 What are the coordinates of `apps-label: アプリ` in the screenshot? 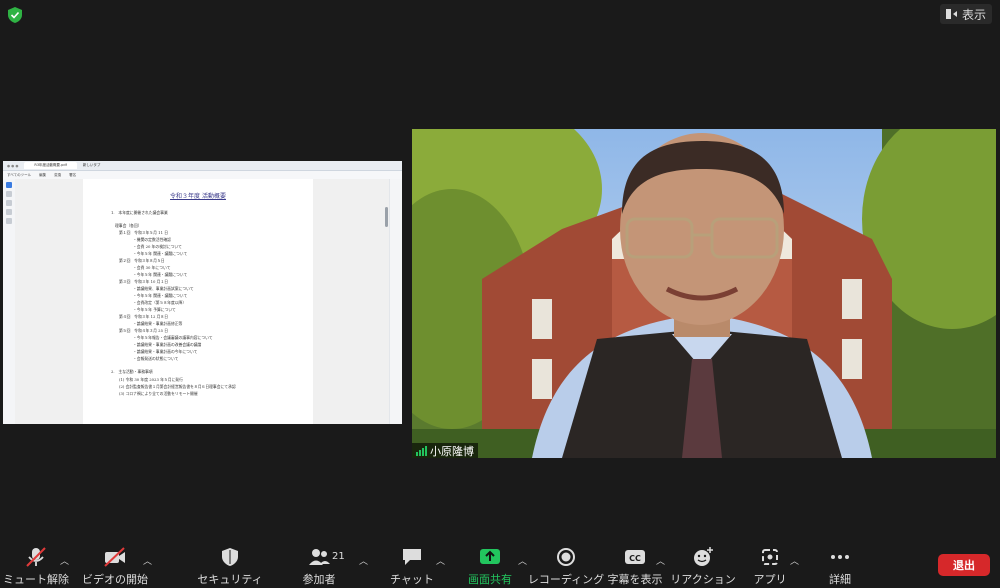 It's located at (770, 579).